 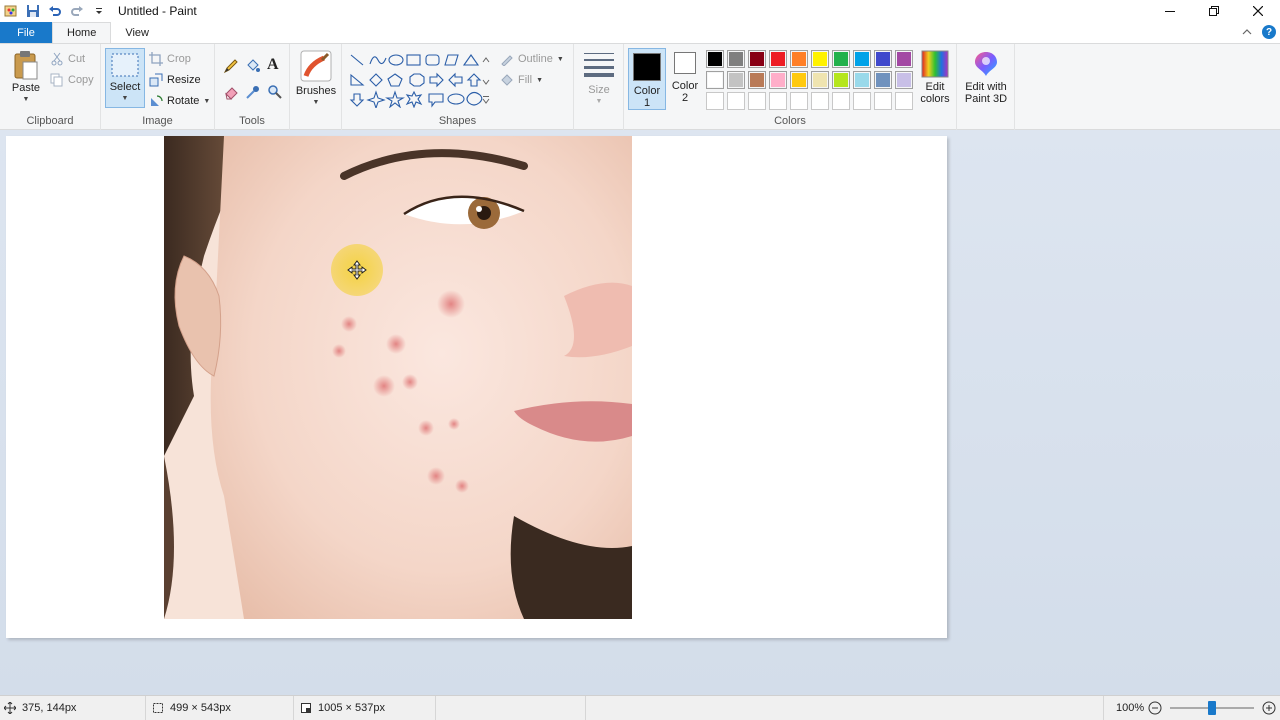 I want to click on fill-button: Fill ▼, so click(x=521, y=80).